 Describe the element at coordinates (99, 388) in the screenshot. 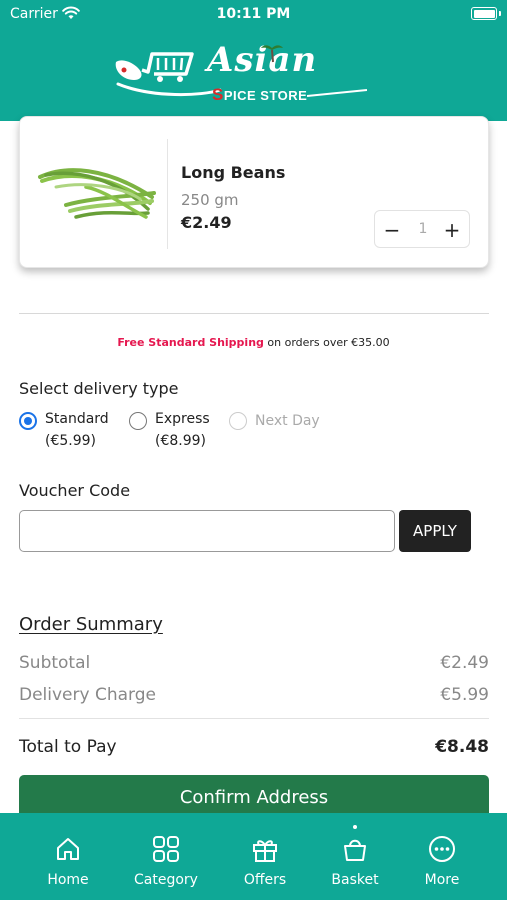

I see `delivery-type-title: Select delivery type` at that location.